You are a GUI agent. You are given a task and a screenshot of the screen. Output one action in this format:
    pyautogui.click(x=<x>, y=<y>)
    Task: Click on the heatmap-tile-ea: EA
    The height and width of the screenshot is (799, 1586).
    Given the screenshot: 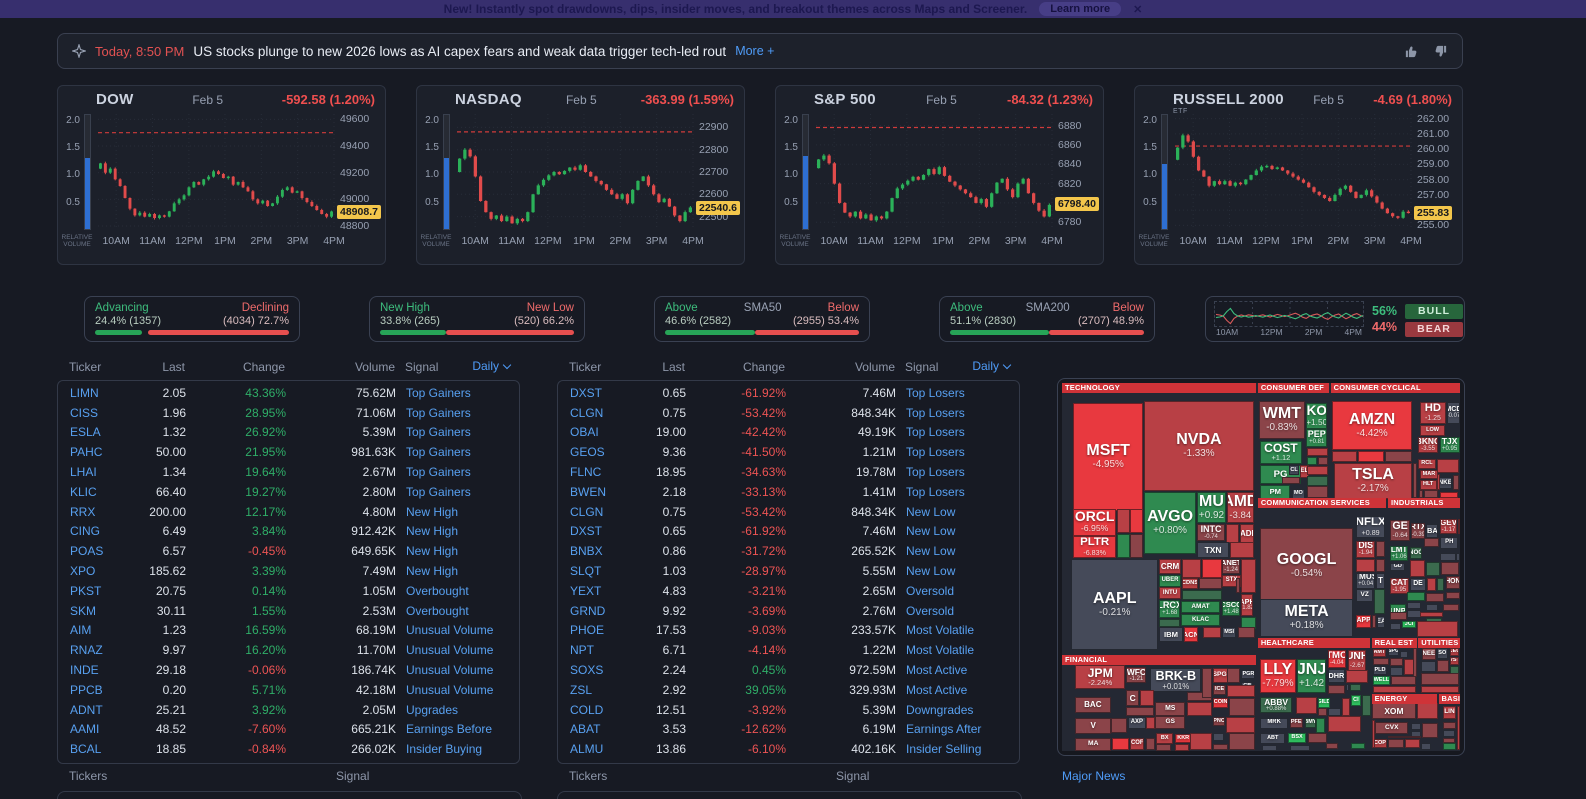 What is the action you would take?
    pyautogui.click(x=1381, y=622)
    